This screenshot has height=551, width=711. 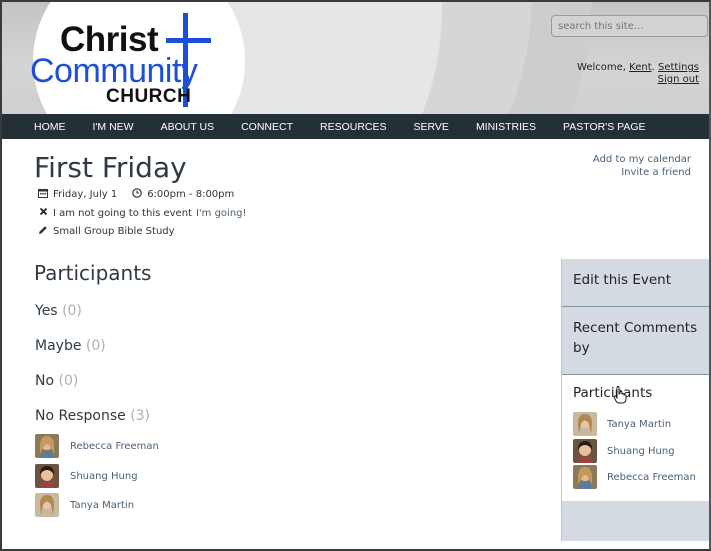 I want to click on group-link: Small Group Bible Study, so click(x=114, y=231).